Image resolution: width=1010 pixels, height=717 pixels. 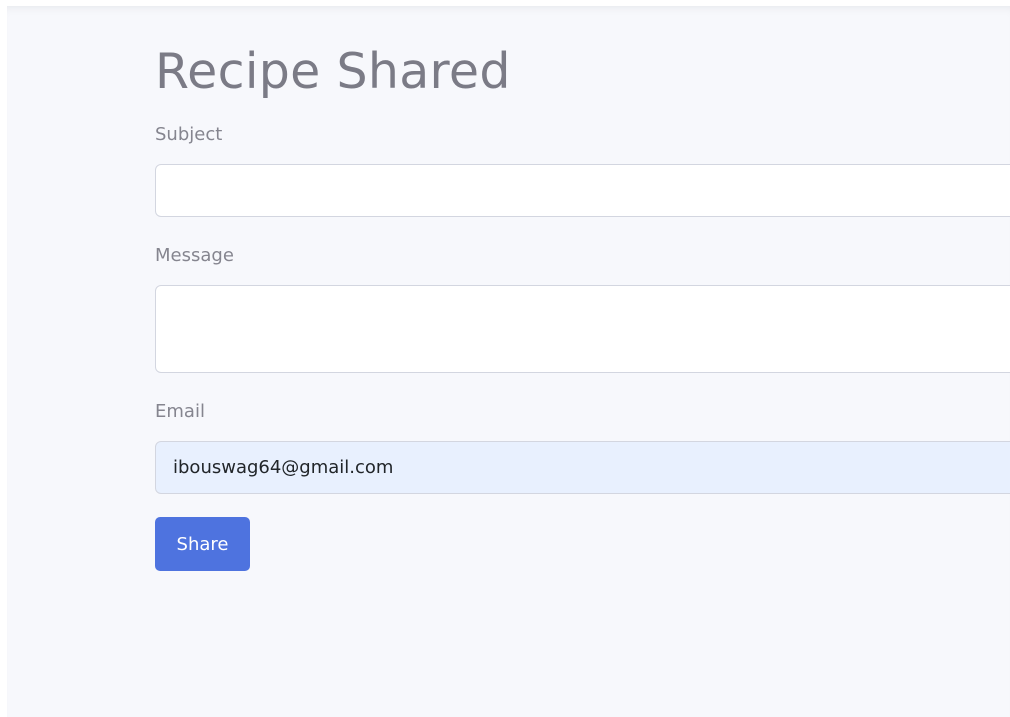 I want to click on message-textarea, so click(x=582, y=329).